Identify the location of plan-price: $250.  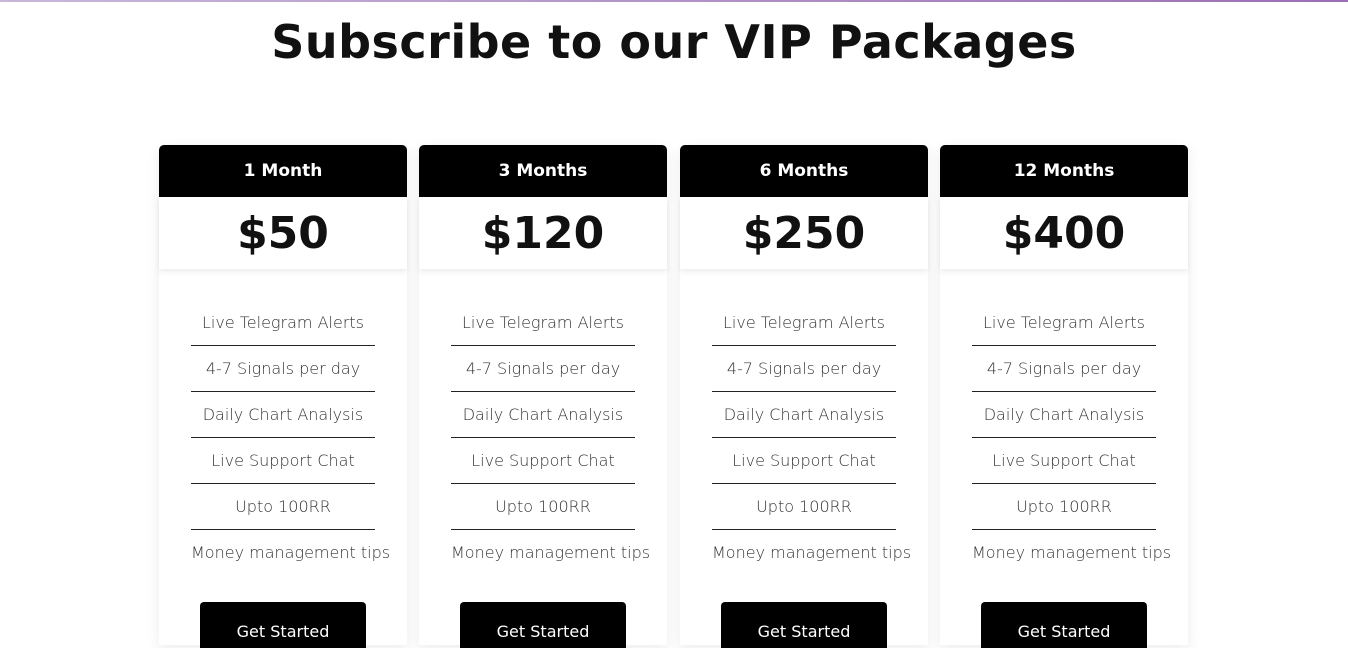
(804, 233).